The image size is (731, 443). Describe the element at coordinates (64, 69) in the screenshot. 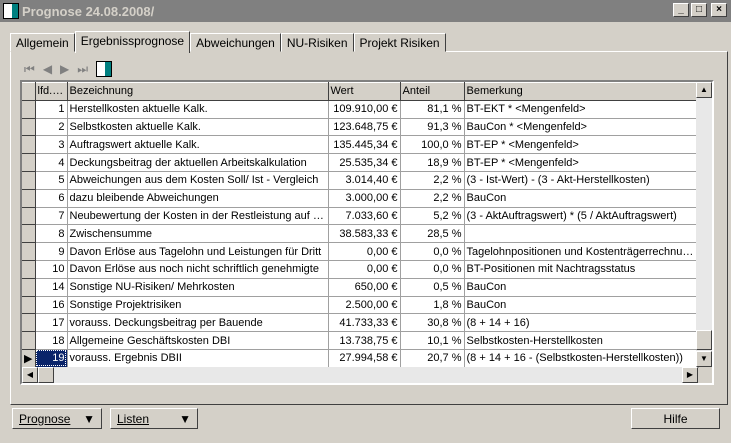

I see `next-record-icon: ▶` at that location.